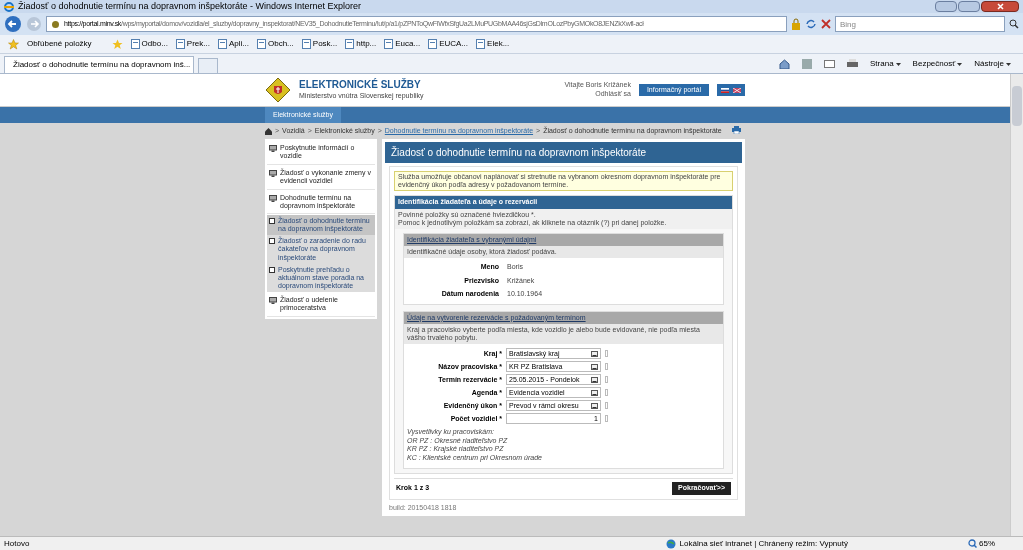  What do you see at coordinates (190, 6) in the screenshot?
I see `window-title: Žiadosť o dohodnutie termínu na dopravnom inšpektoráte - Windows Internet Explorer` at bounding box center [190, 6].